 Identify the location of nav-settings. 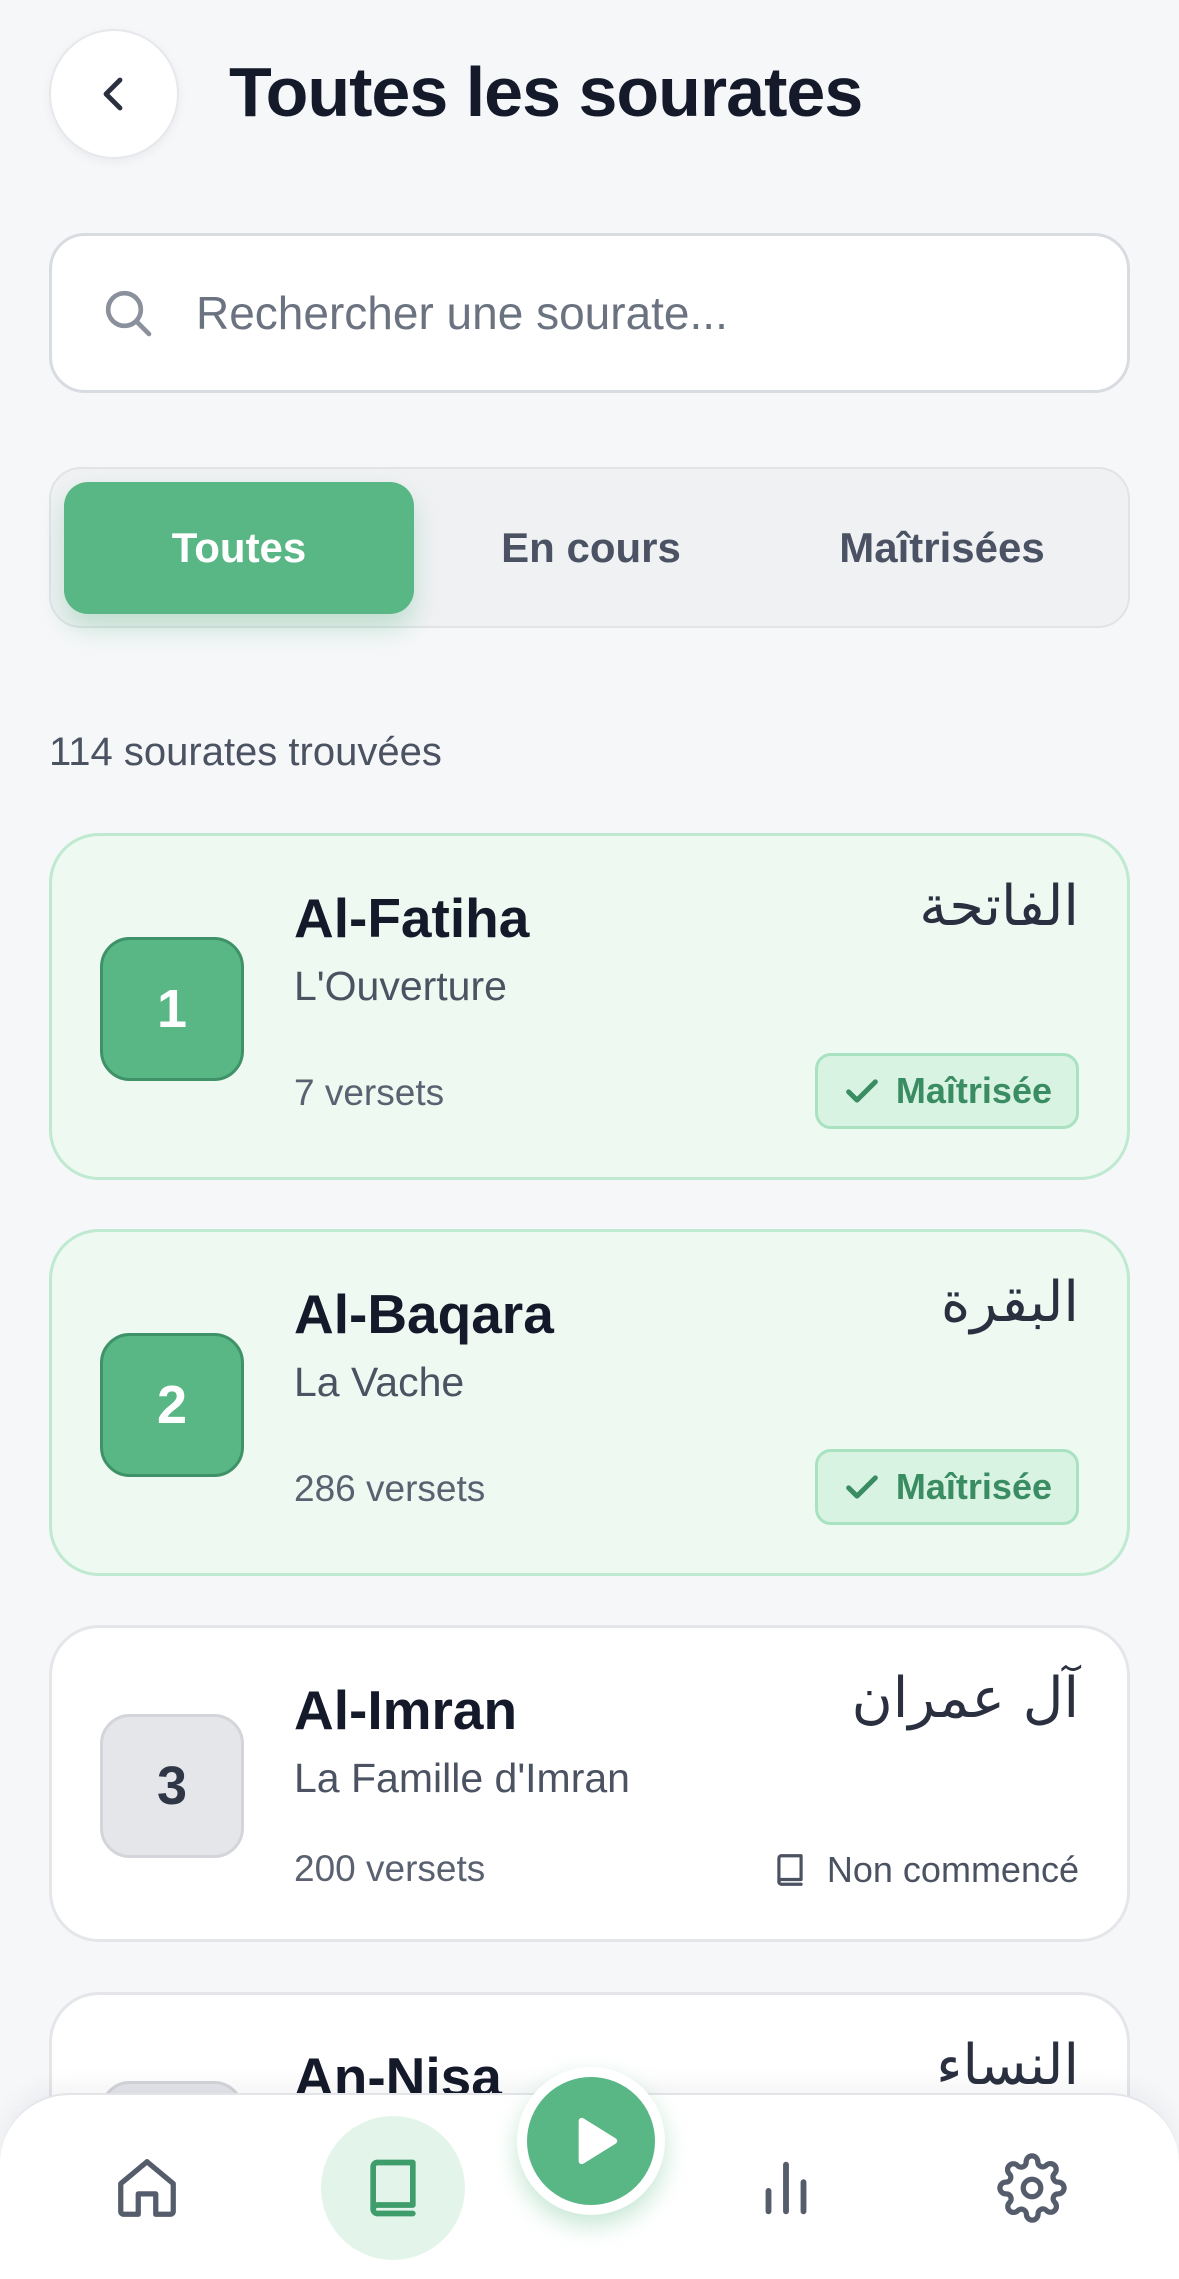
(1032, 2188).